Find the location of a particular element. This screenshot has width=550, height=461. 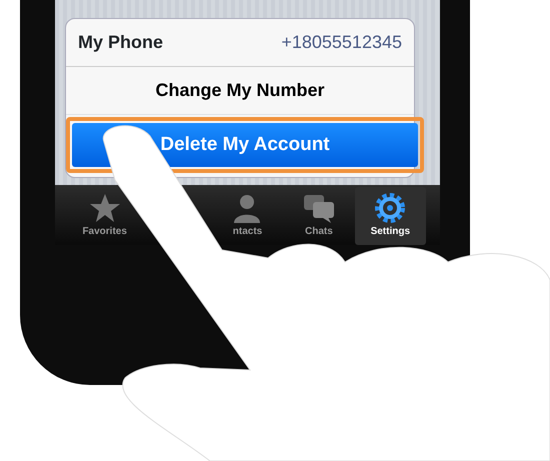

tab-bar-item: ntacts is located at coordinates (248, 216).